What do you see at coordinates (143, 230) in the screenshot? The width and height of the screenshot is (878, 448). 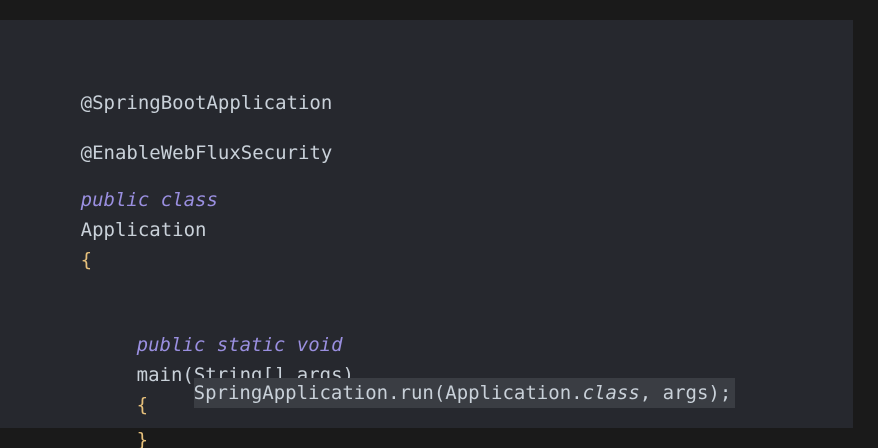 I see `class-name: Application` at bounding box center [143, 230].